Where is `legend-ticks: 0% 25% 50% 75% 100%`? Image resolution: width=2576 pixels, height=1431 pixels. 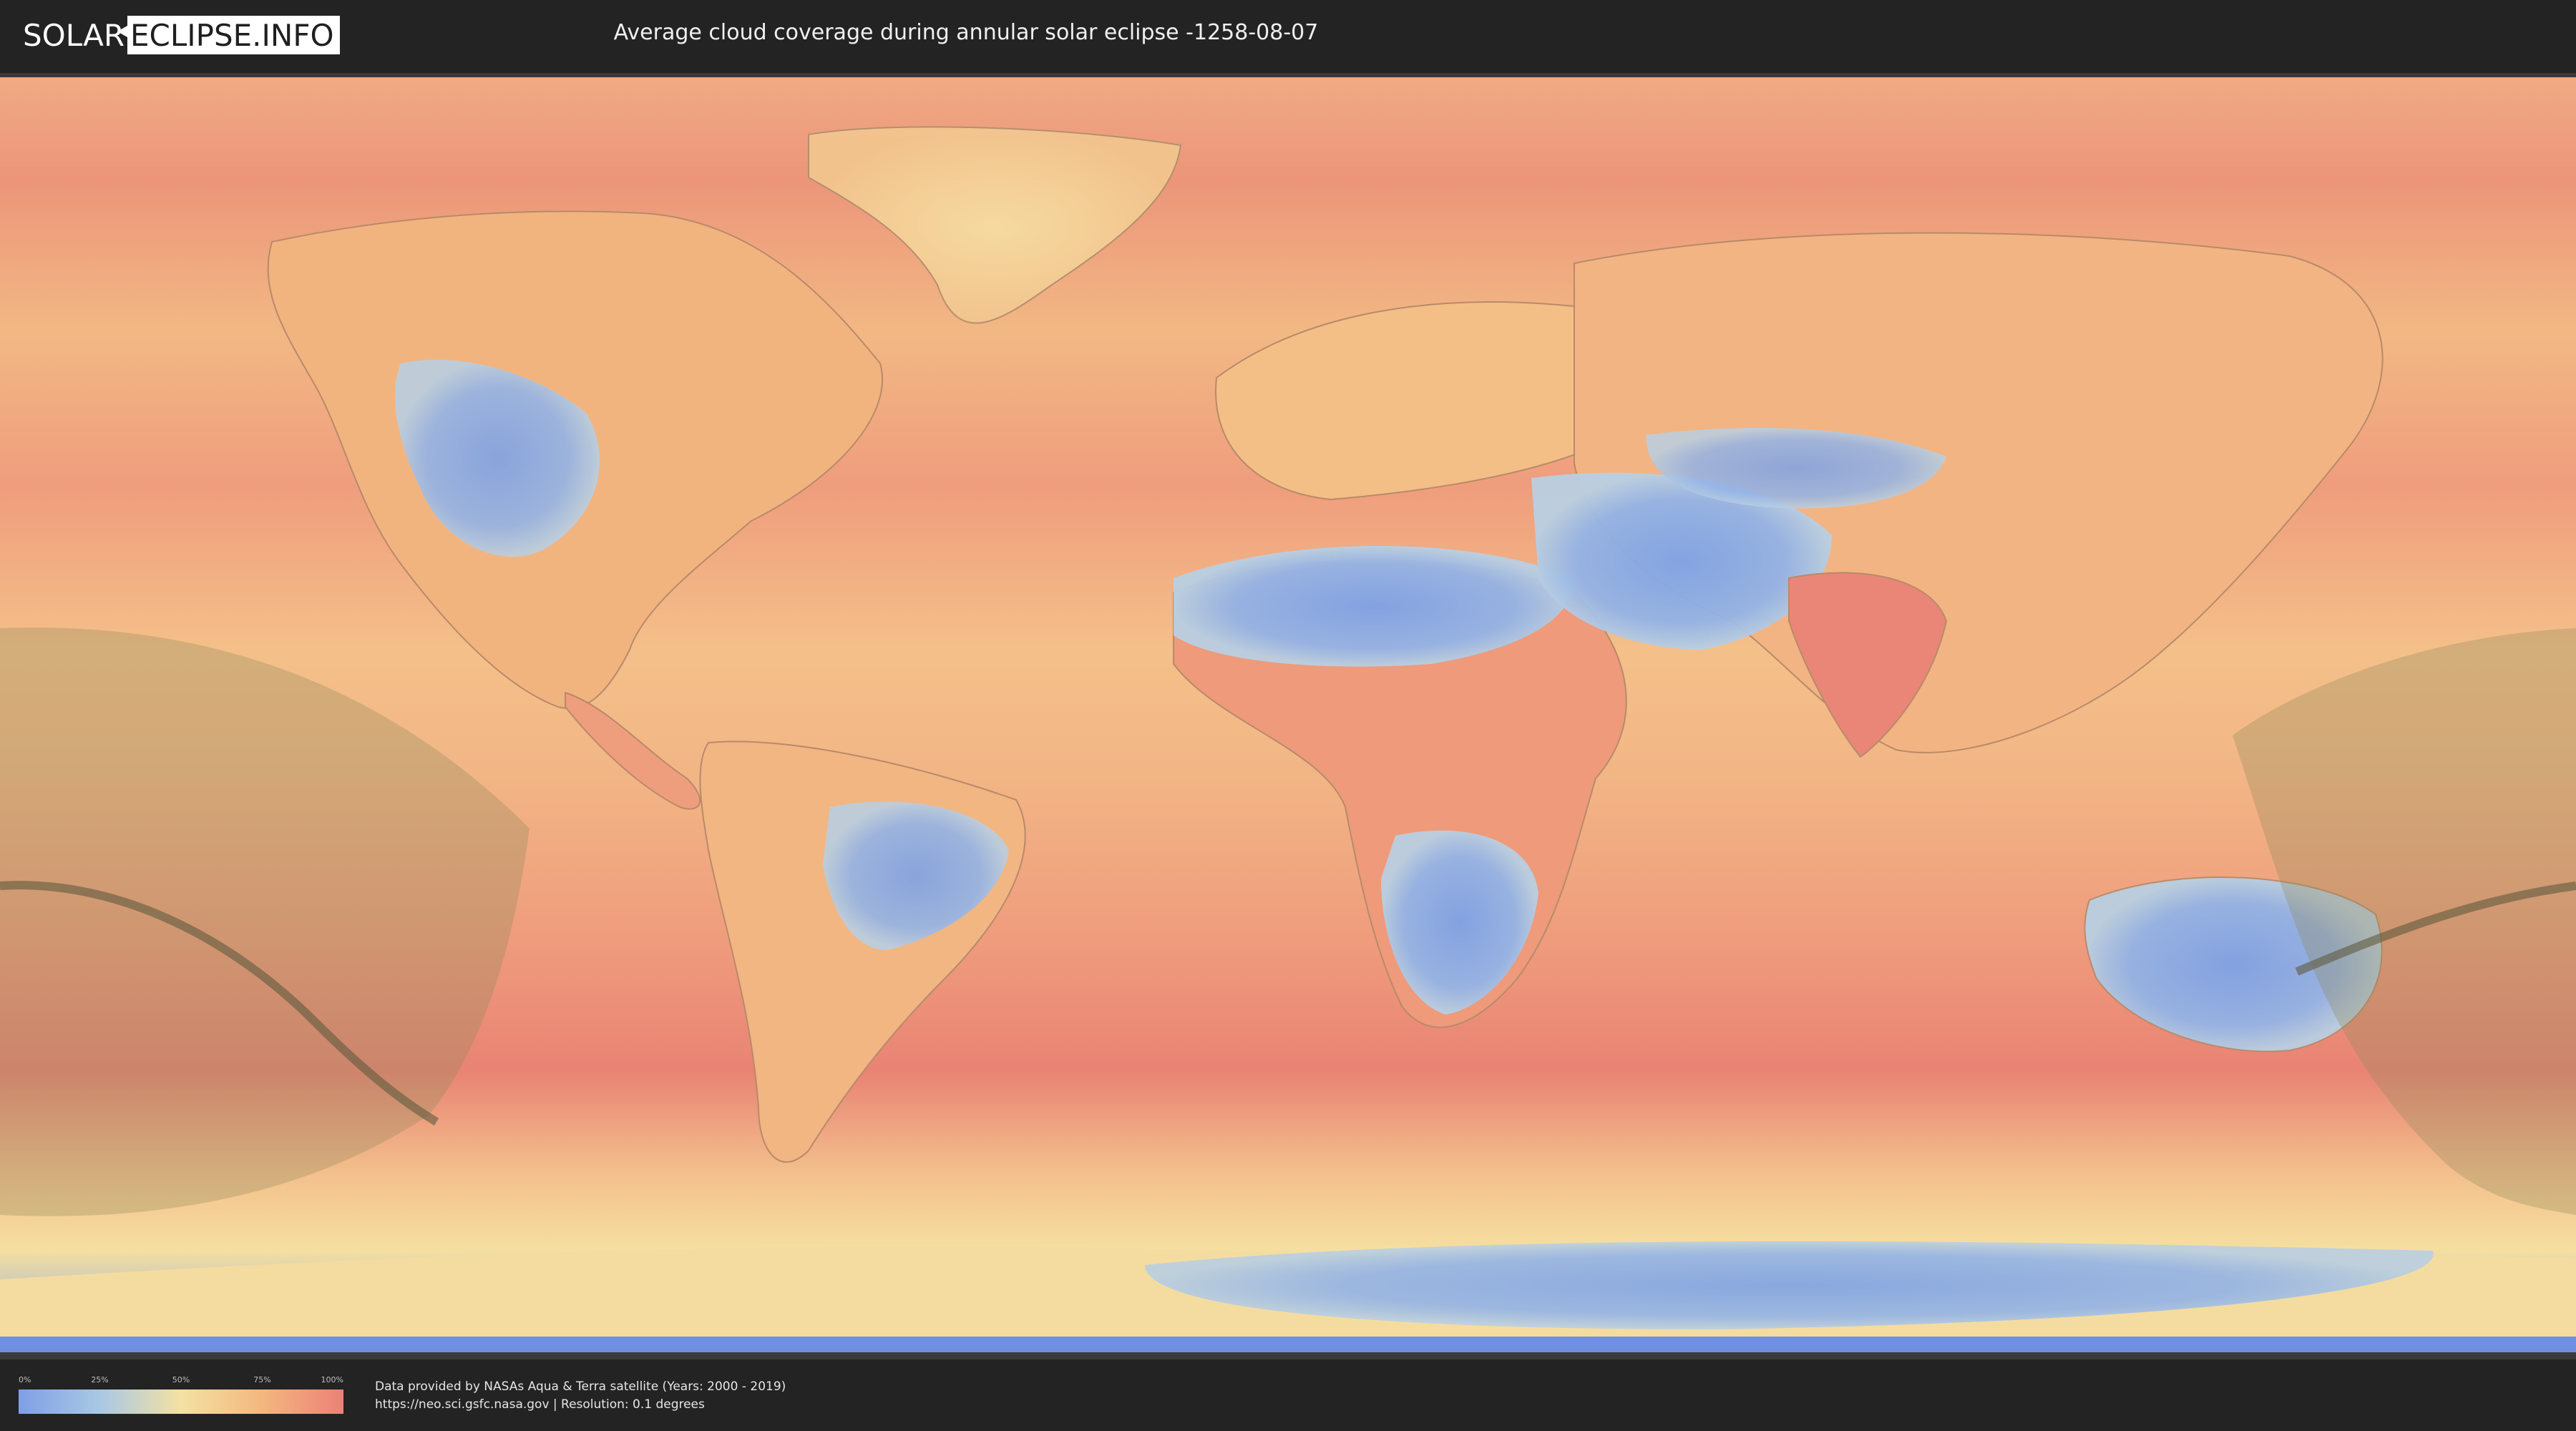
legend-ticks: 0% 25% 50% 75% 100% is located at coordinates (181, 1380).